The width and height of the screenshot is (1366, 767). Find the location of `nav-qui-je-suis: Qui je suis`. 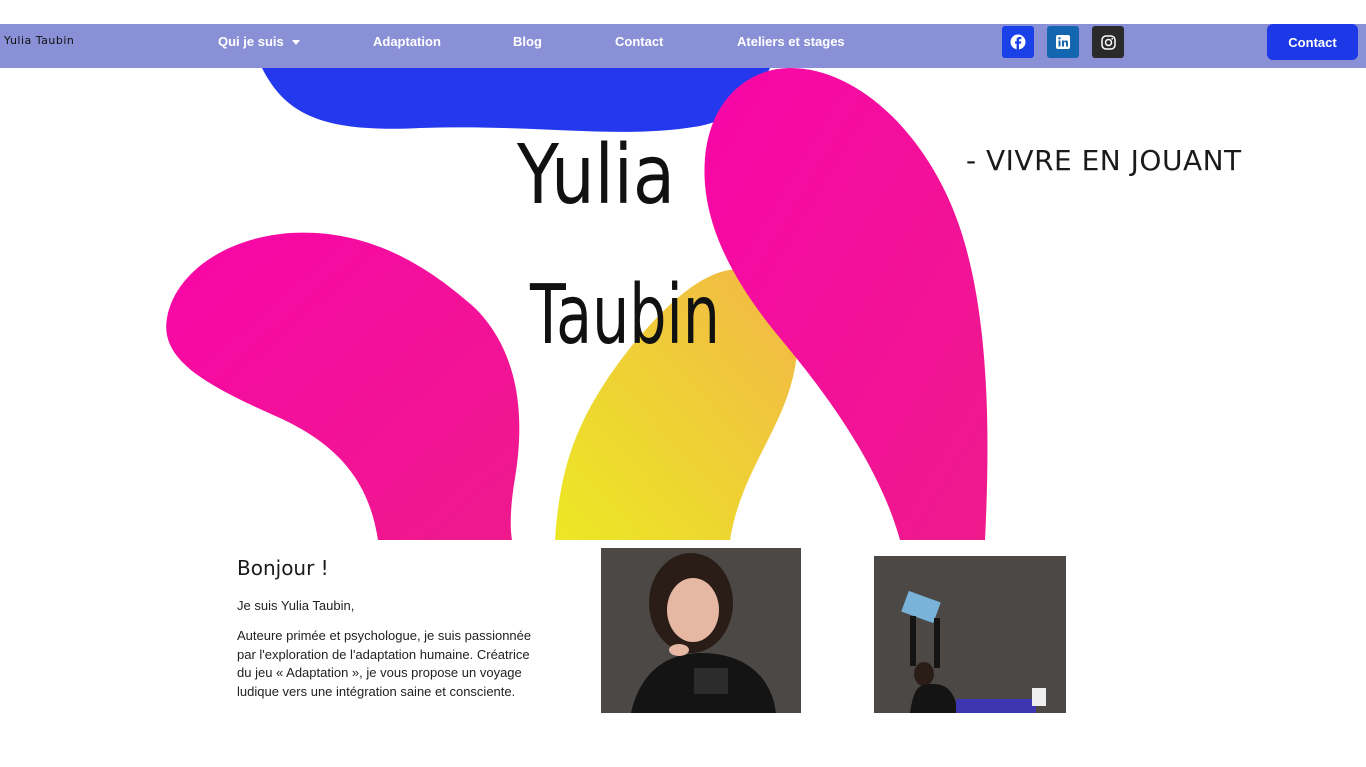

nav-qui-je-suis: Qui je suis is located at coordinates (259, 41).